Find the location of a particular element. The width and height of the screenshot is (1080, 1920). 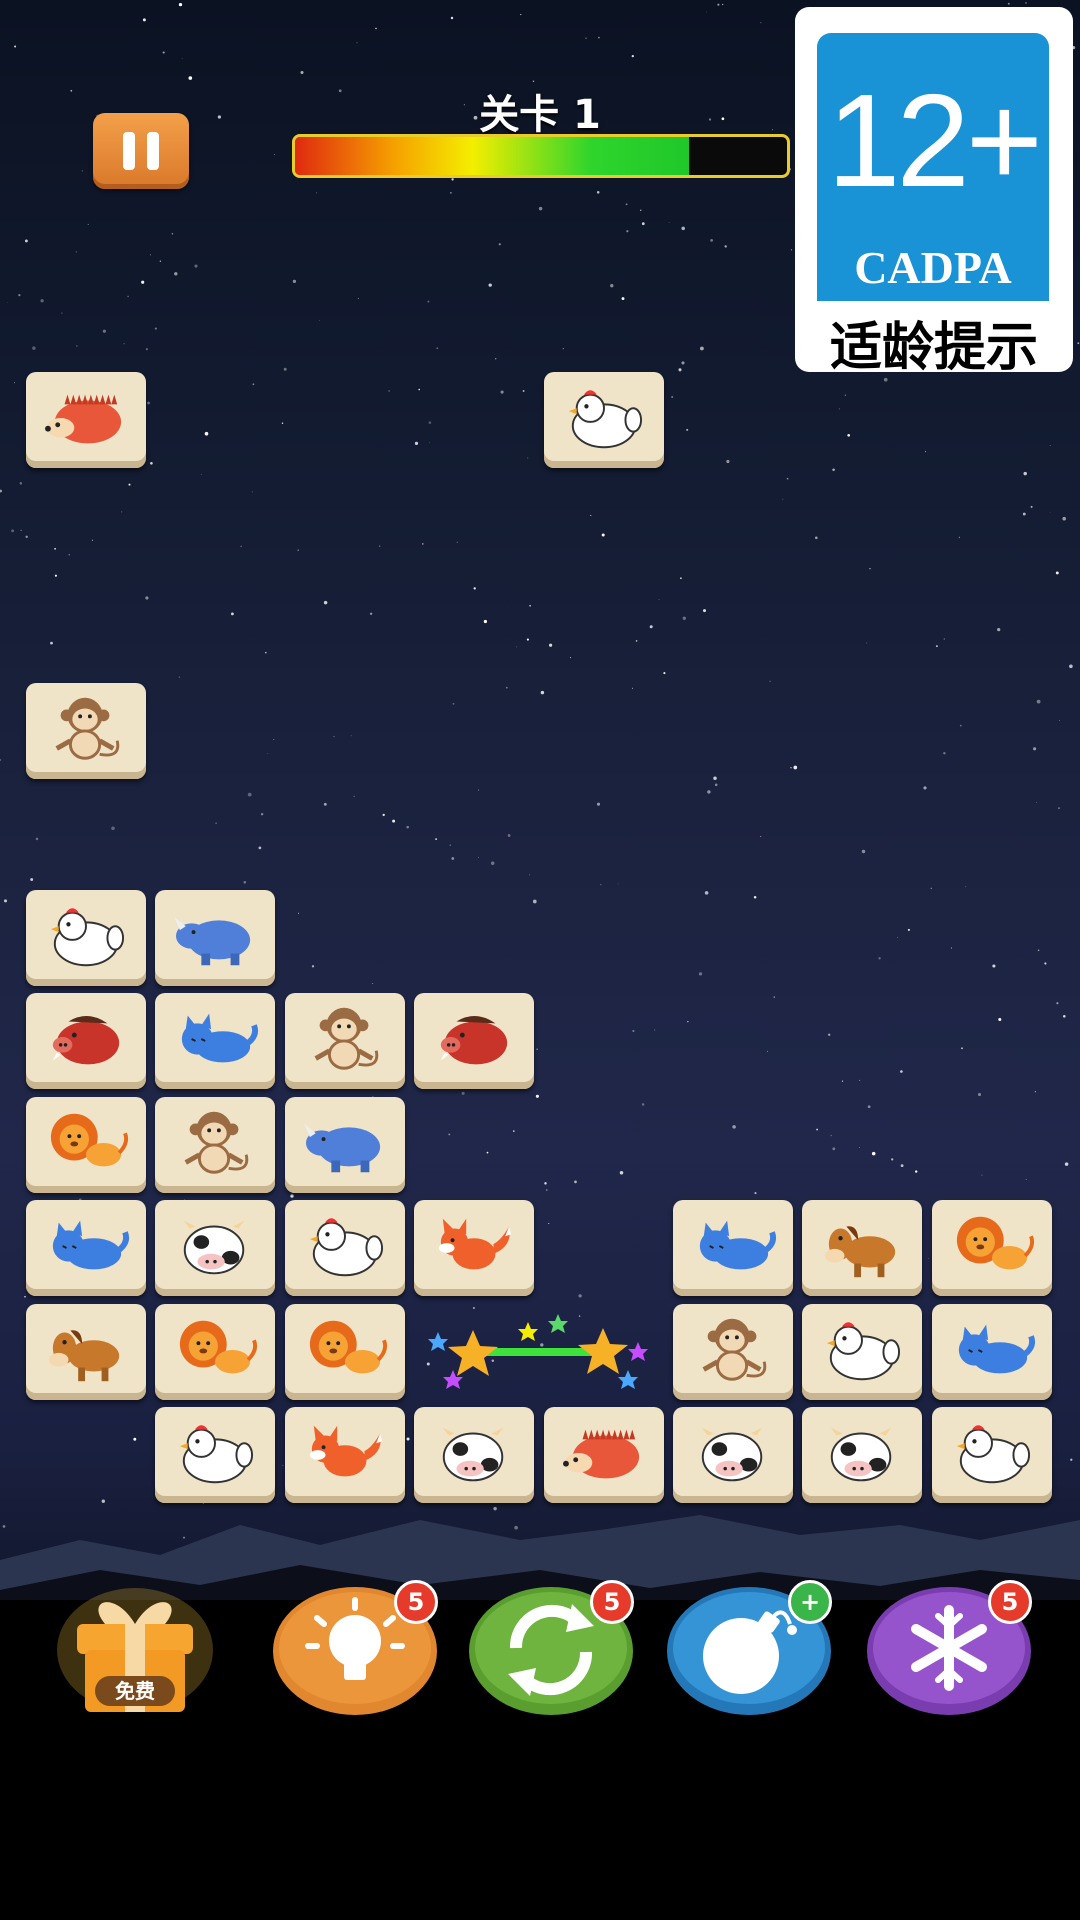

bomb-add-badge: + is located at coordinates (810, 1602).